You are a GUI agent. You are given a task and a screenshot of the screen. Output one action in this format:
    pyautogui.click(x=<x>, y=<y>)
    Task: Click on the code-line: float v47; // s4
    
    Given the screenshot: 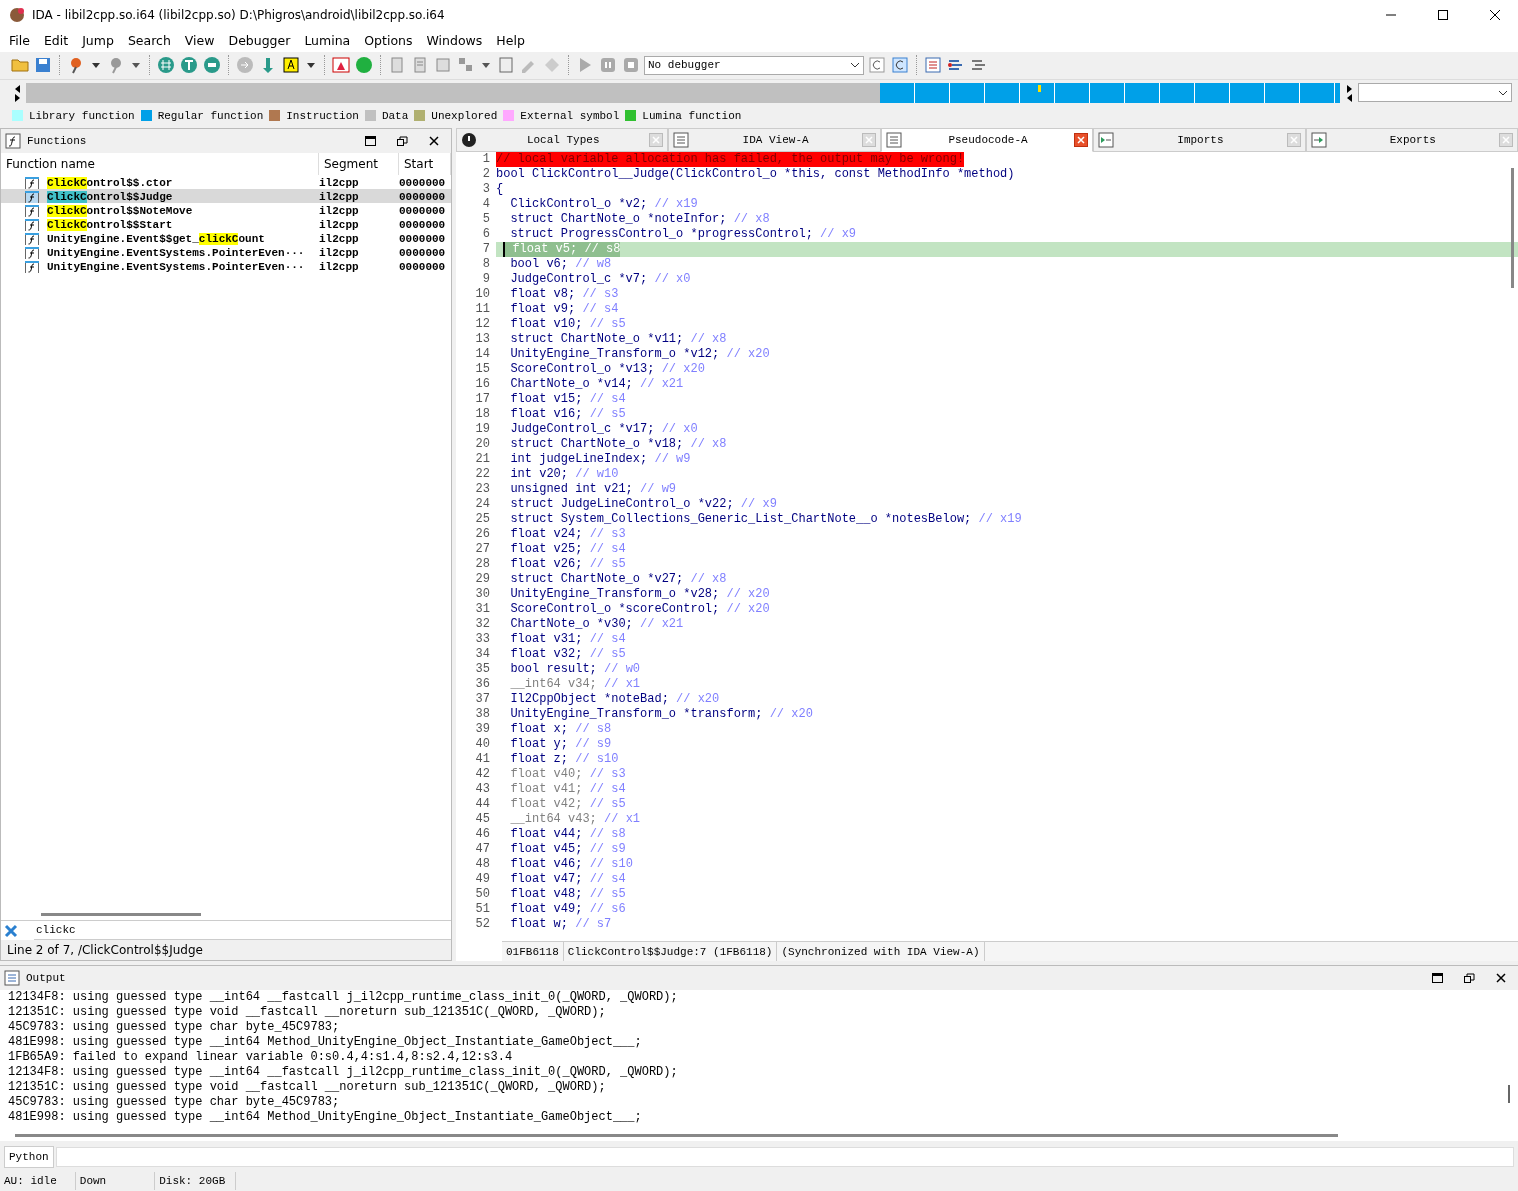 What is the action you would take?
    pyautogui.click(x=567, y=879)
    